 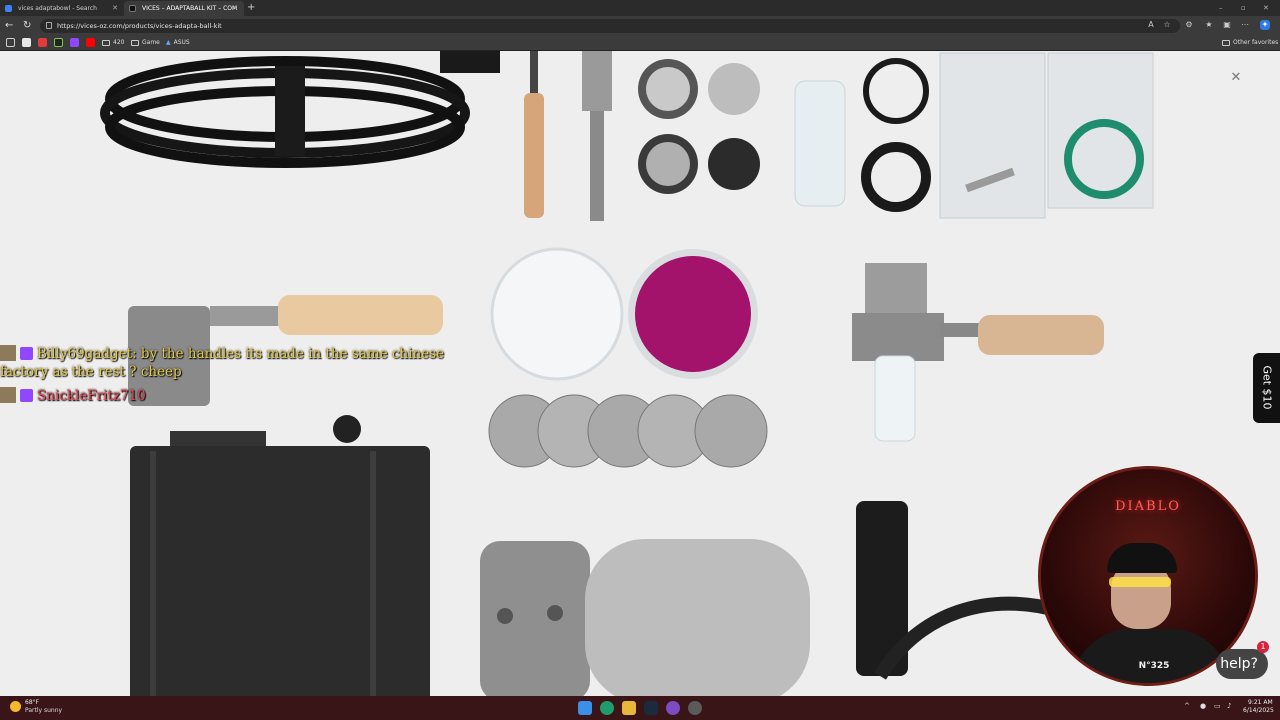 I want to click on help-button: help?, so click(x=1242, y=664).